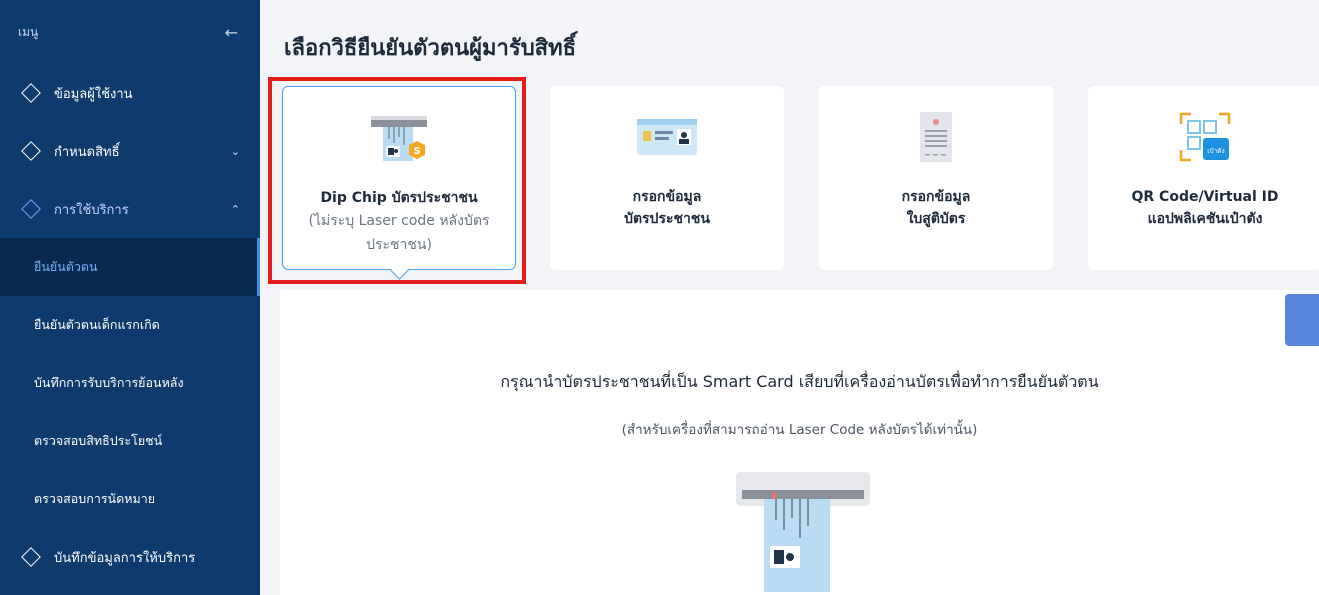 The height and width of the screenshot is (595, 1319). I want to click on sidebar-title: เมนู, so click(28, 31).